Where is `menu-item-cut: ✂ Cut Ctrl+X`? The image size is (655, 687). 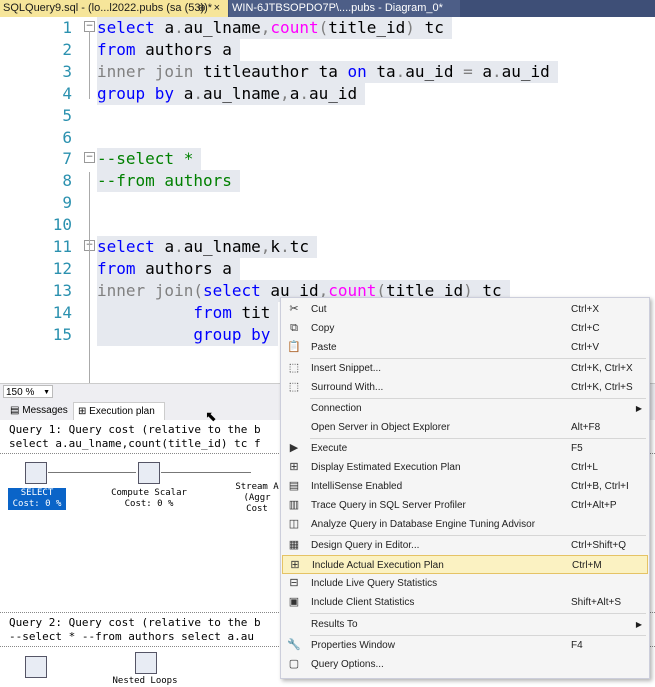 menu-item-cut: ✂ Cut Ctrl+X is located at coordinates (465, 309).